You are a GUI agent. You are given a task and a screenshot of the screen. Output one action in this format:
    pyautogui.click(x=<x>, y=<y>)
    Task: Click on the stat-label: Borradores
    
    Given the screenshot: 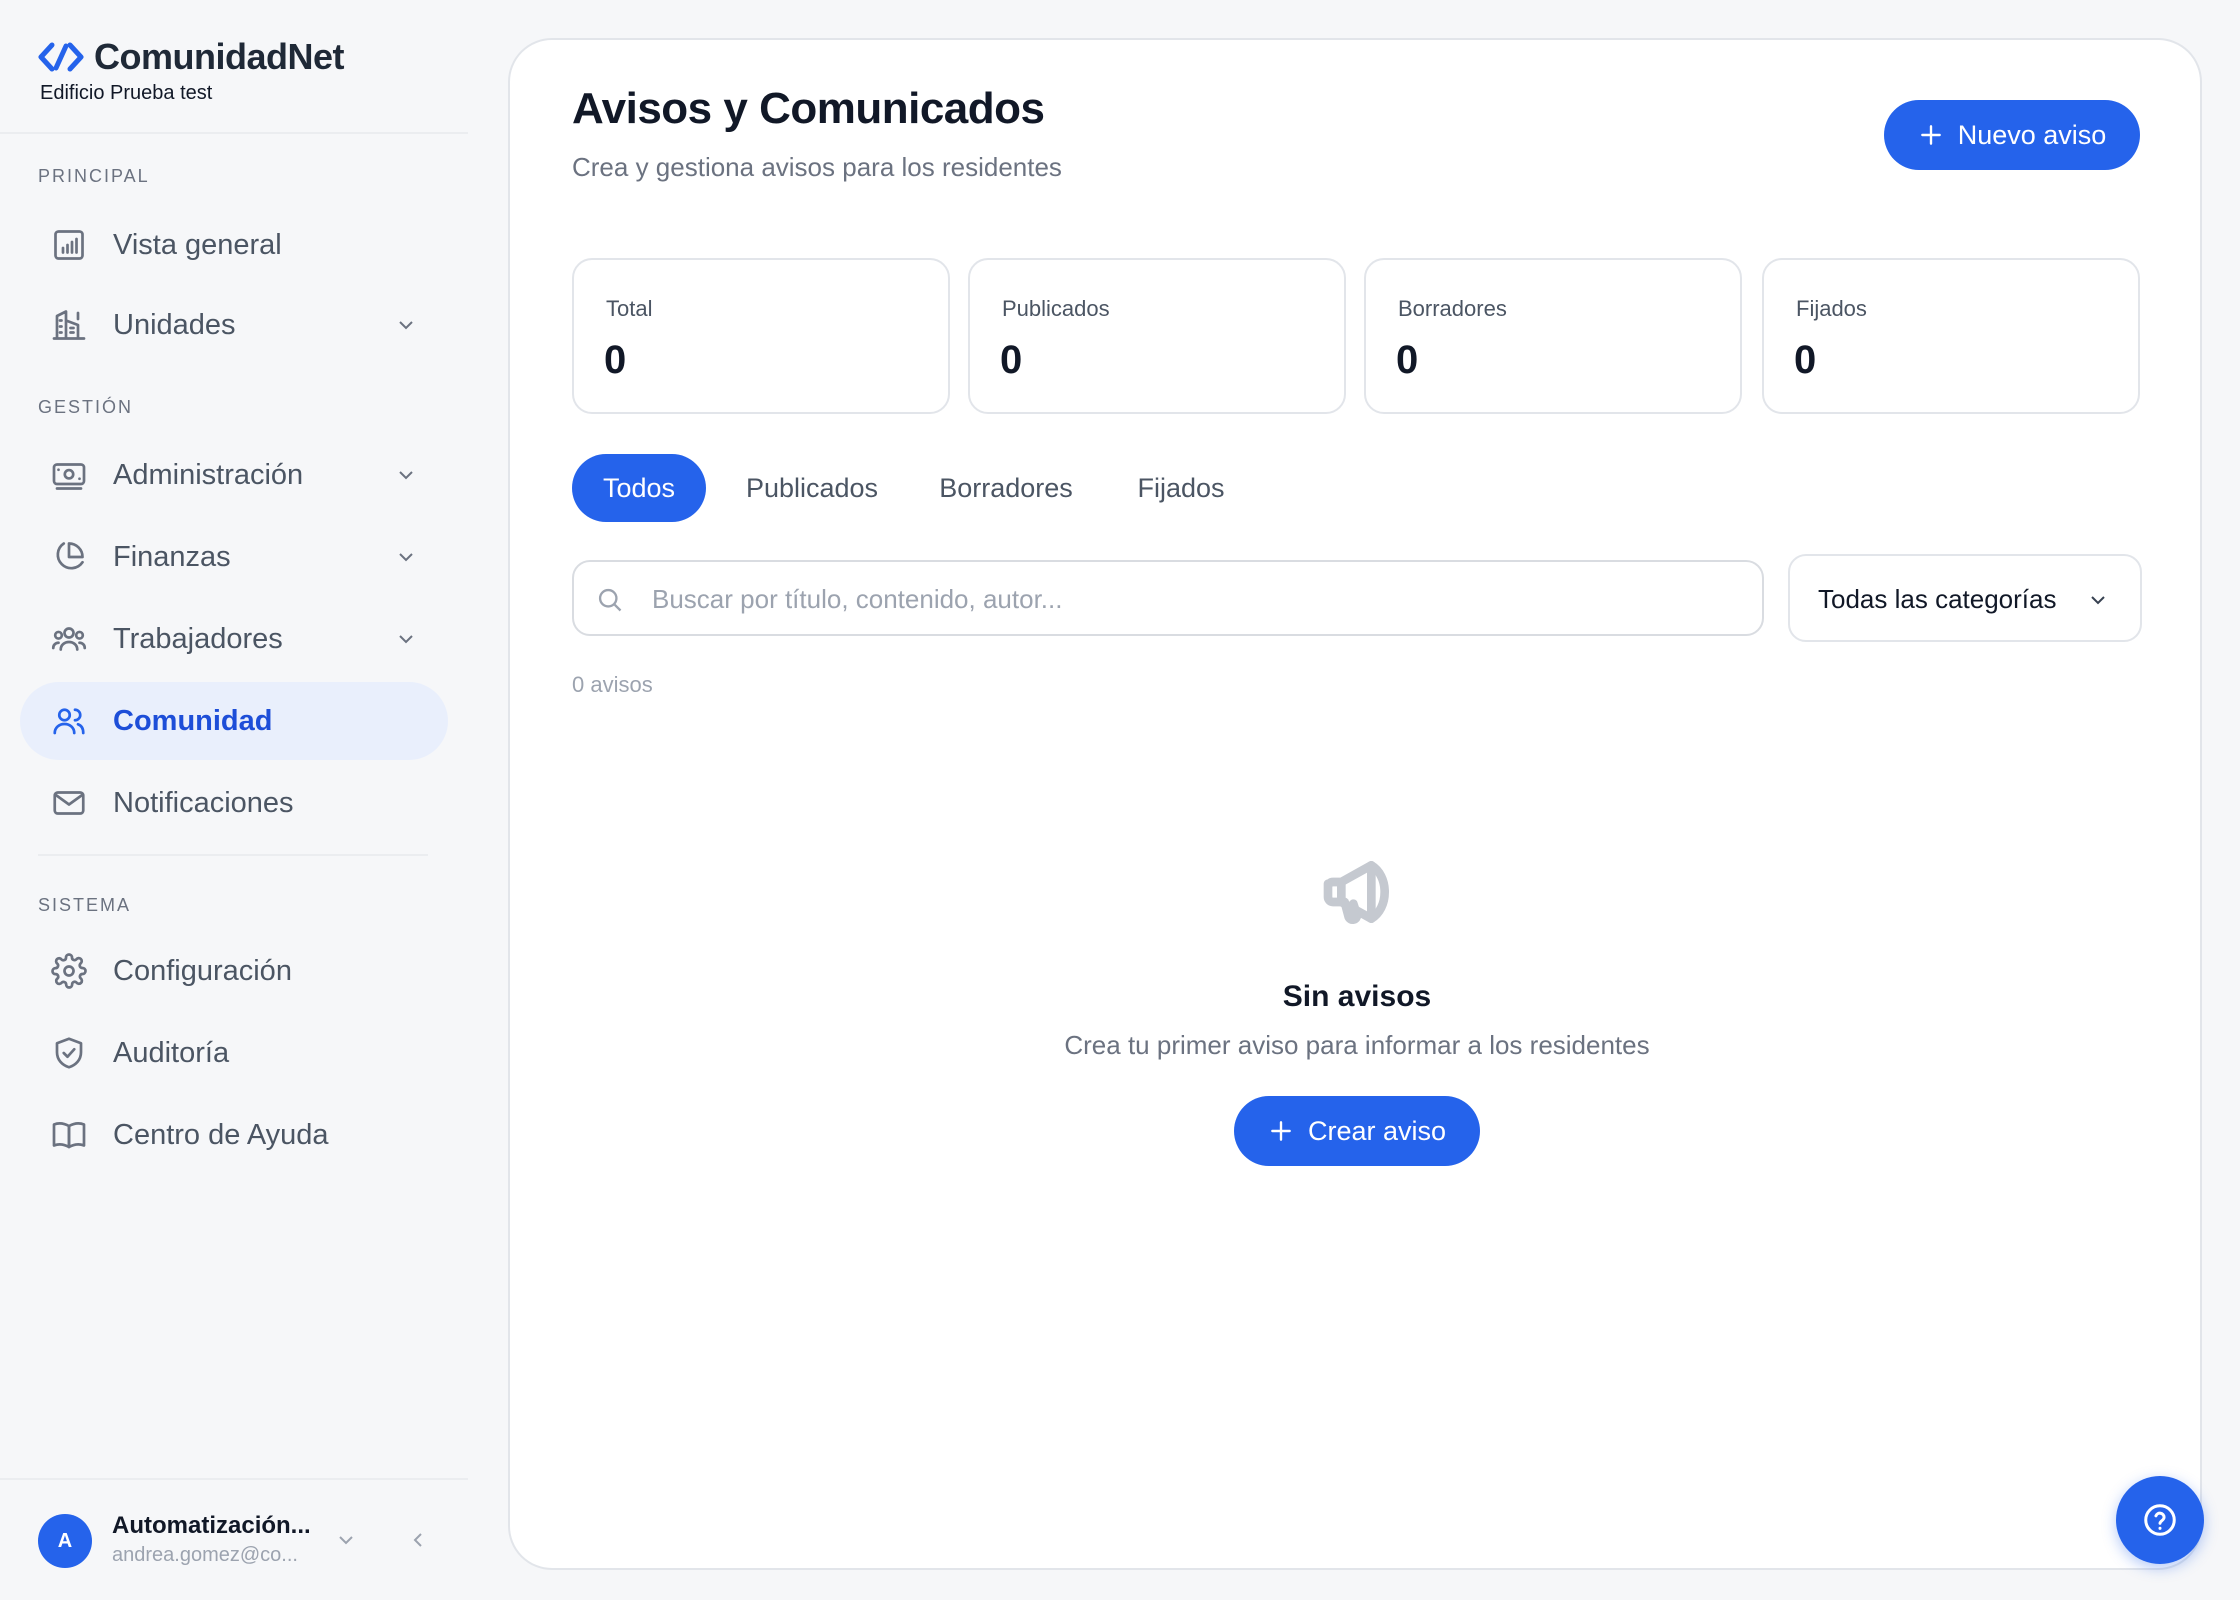 What is the action you would take?
    pyautogui.click(x=1452, y=308)
    